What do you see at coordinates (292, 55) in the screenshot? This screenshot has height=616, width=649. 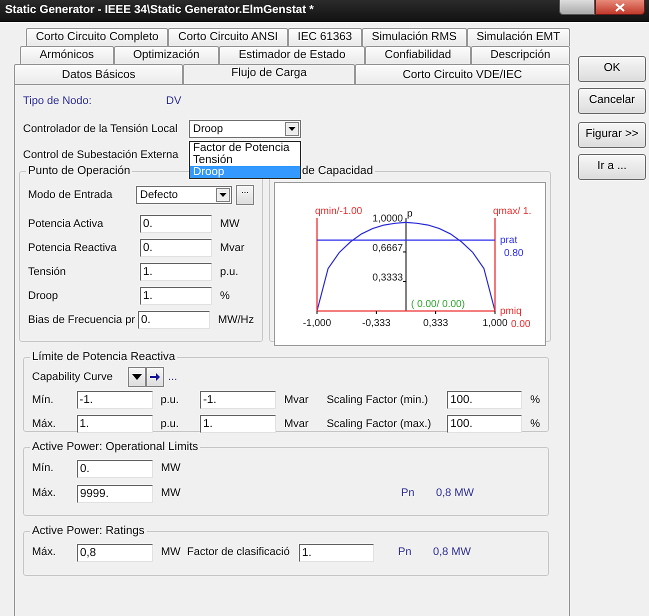 I see `tab: Estimador de Estado` at bounding box center [292, 55].